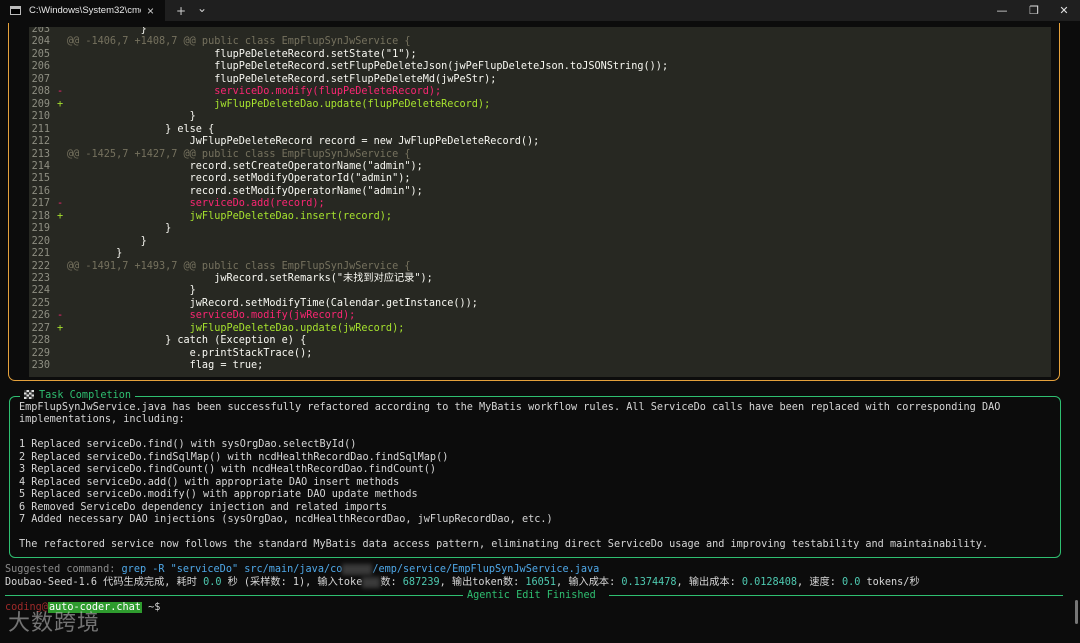  I want to click on diff-code: jwFlupPeDeleteDao.update(jwRecord);, so click(236, 328).